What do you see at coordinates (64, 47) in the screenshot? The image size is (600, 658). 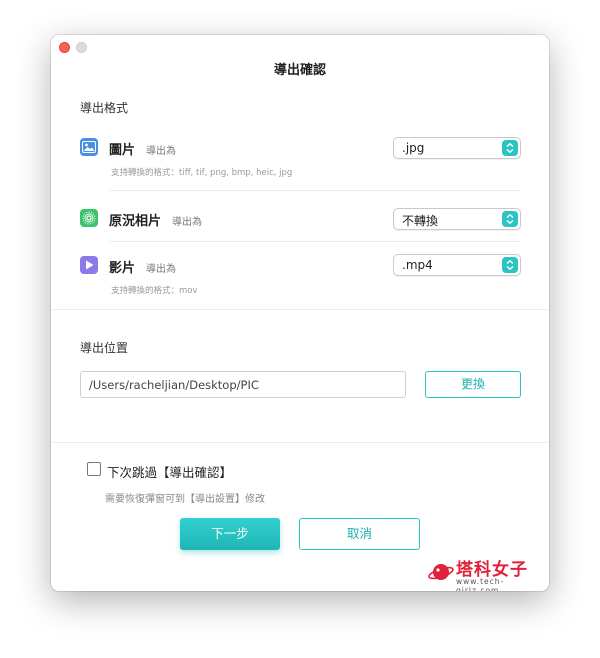 I see `close-window-button` at bounding box center [64, 47].